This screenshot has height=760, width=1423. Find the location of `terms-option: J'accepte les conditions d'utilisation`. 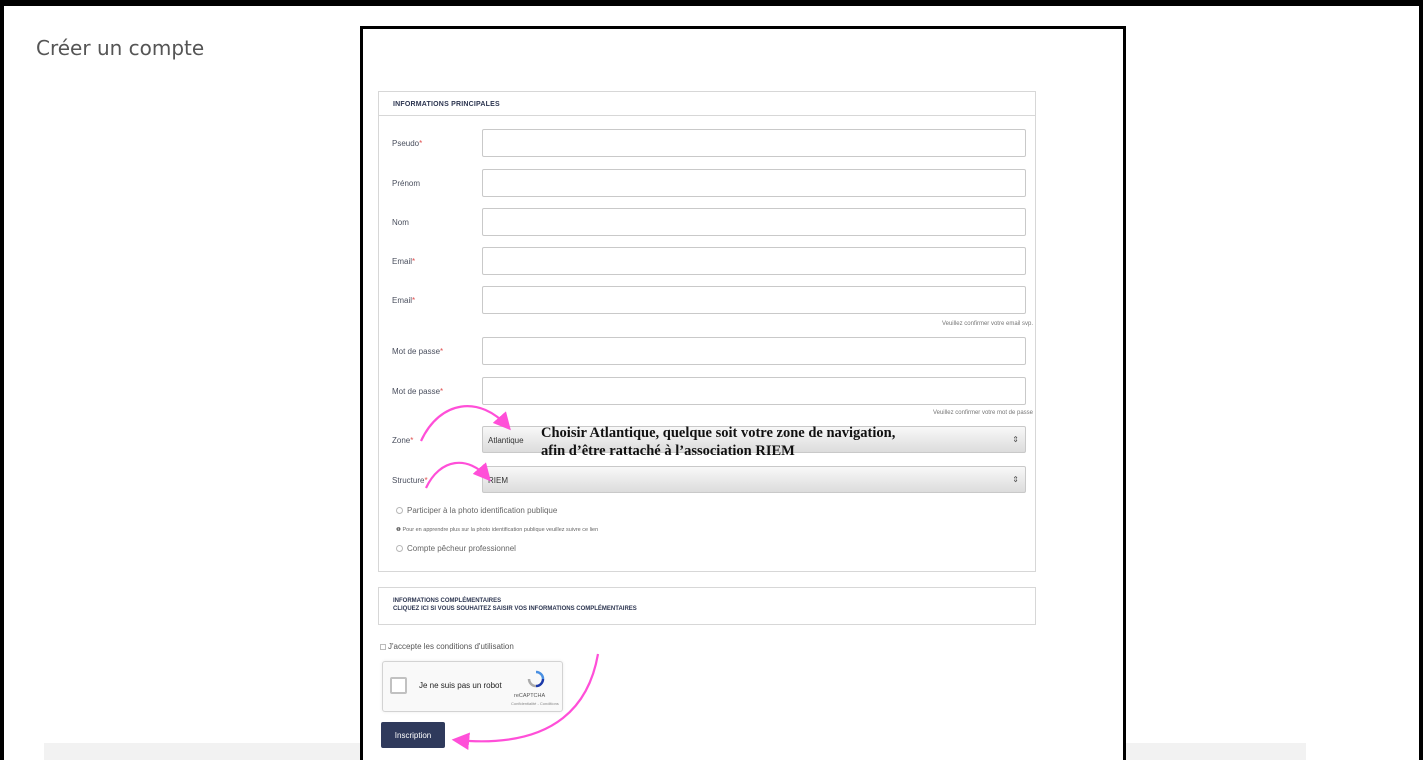

terms-option: J'accepte les conditions d'utilisation is located at coordinates (447, 646).